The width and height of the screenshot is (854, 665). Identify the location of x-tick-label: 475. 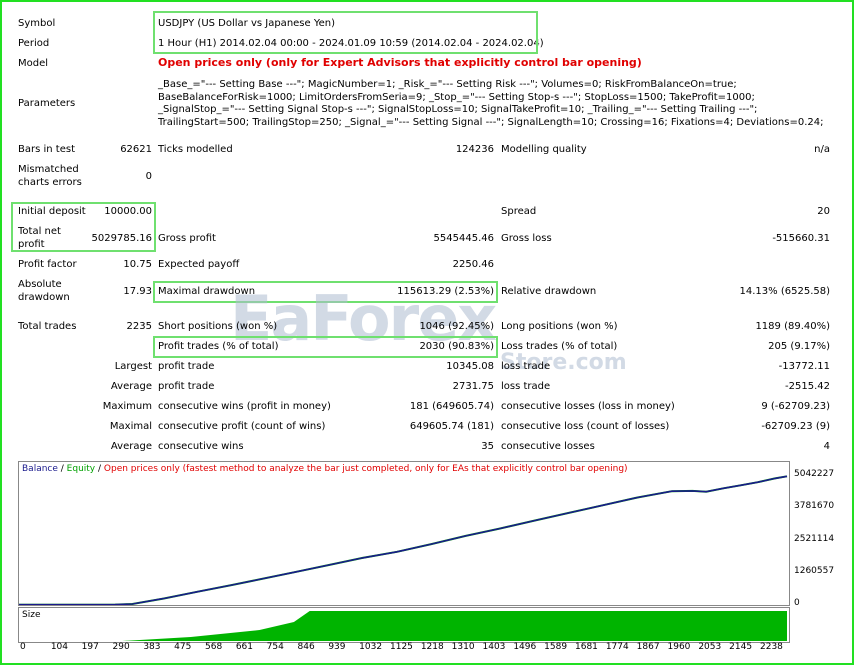
(183, 647).